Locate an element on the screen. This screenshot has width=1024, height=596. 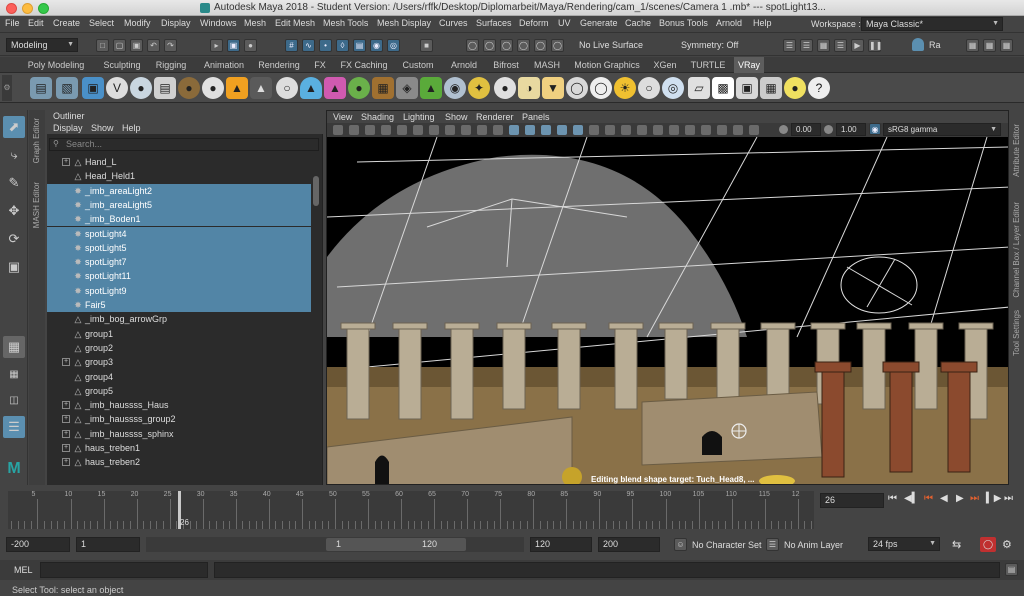
shelf-tab-fx-caching: FX Caching is located at coordinates (364, 65).